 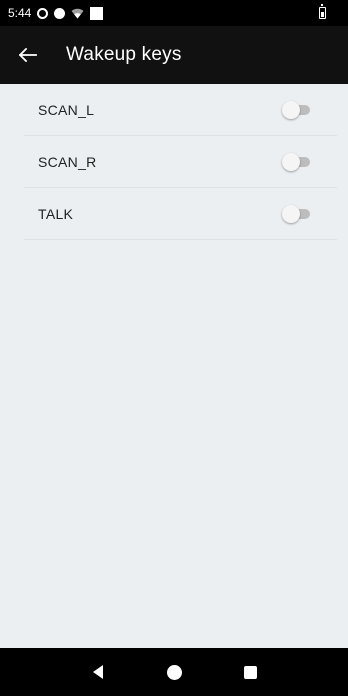 I want to click on list-item-talk: TALK, so click(x=180, y=214).